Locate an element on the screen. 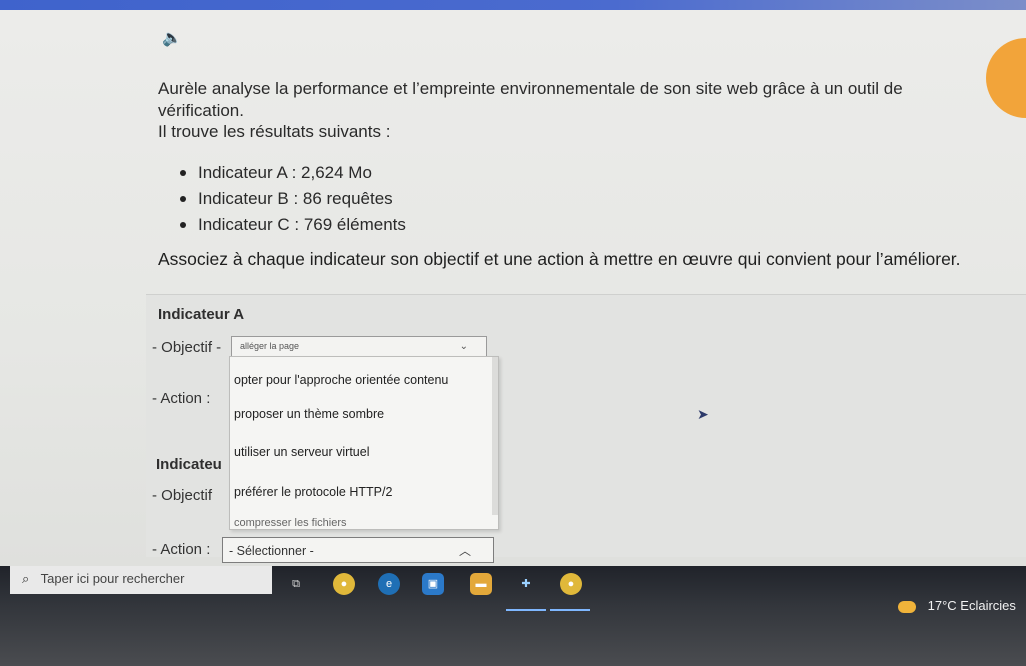  taskbar-search-placeholder: Taper ici pour rechercher is located at coordinates (112, 578).